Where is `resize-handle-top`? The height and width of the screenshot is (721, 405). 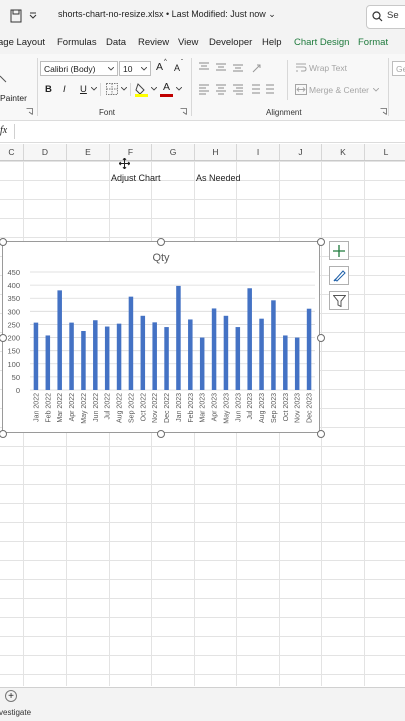 resize-handle-top is located at coordinates (161, 242).